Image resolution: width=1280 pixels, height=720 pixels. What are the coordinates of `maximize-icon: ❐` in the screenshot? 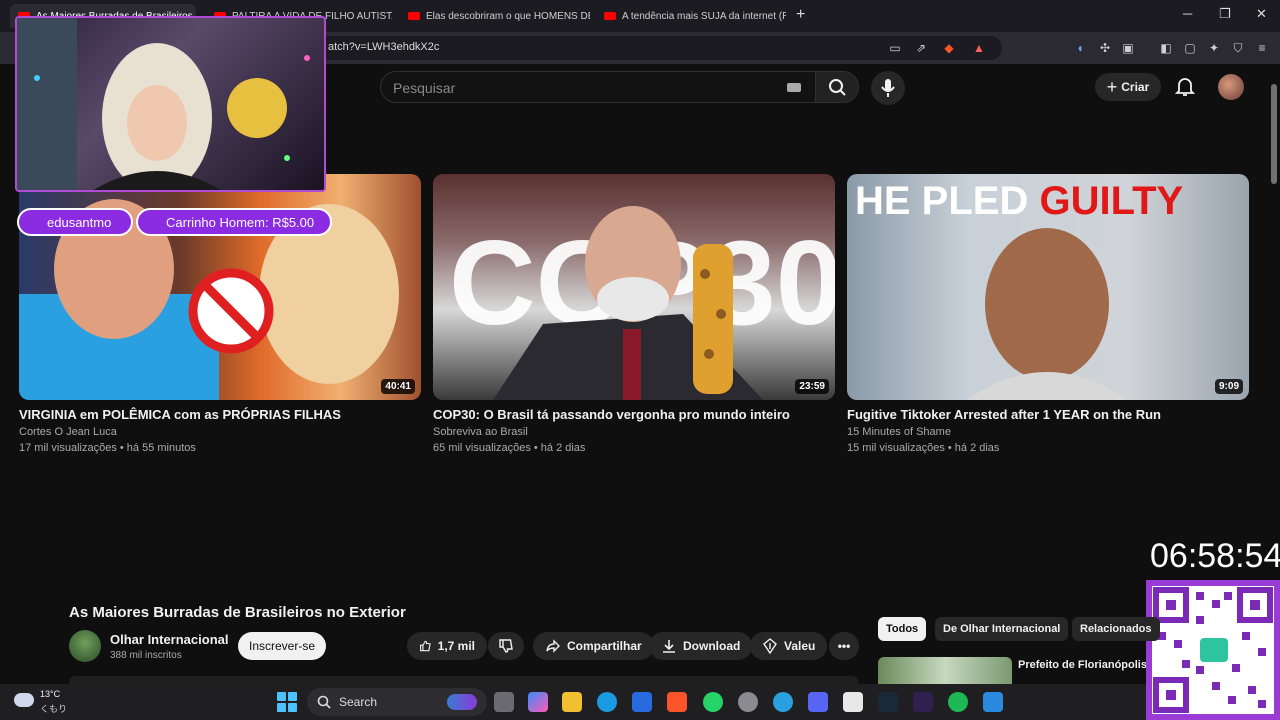 It's located at (1225, 14).